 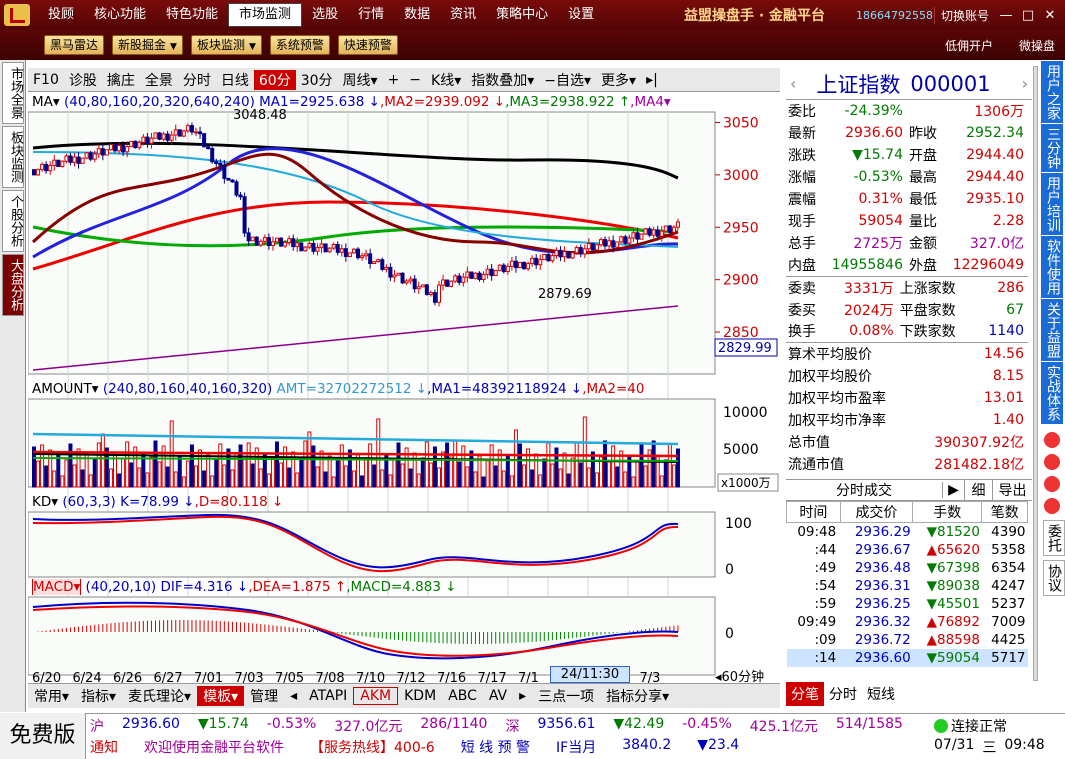 I want to click on chart-tool-1: 诊股, so click(x=83, y=80).